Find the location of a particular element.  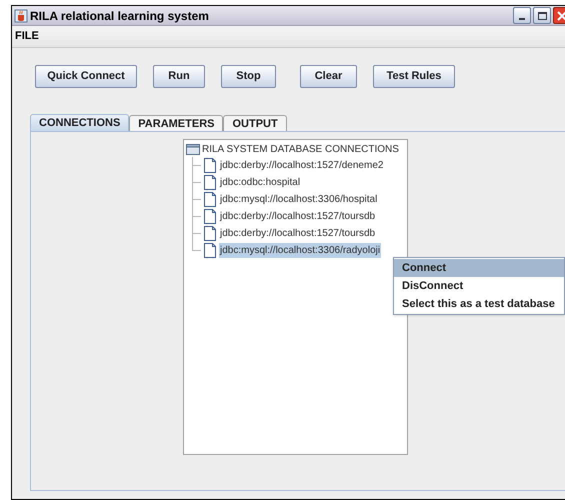

tree-item: jdbc:derby://localhost:1527/deneme2 is located at coordinates (301, 165).